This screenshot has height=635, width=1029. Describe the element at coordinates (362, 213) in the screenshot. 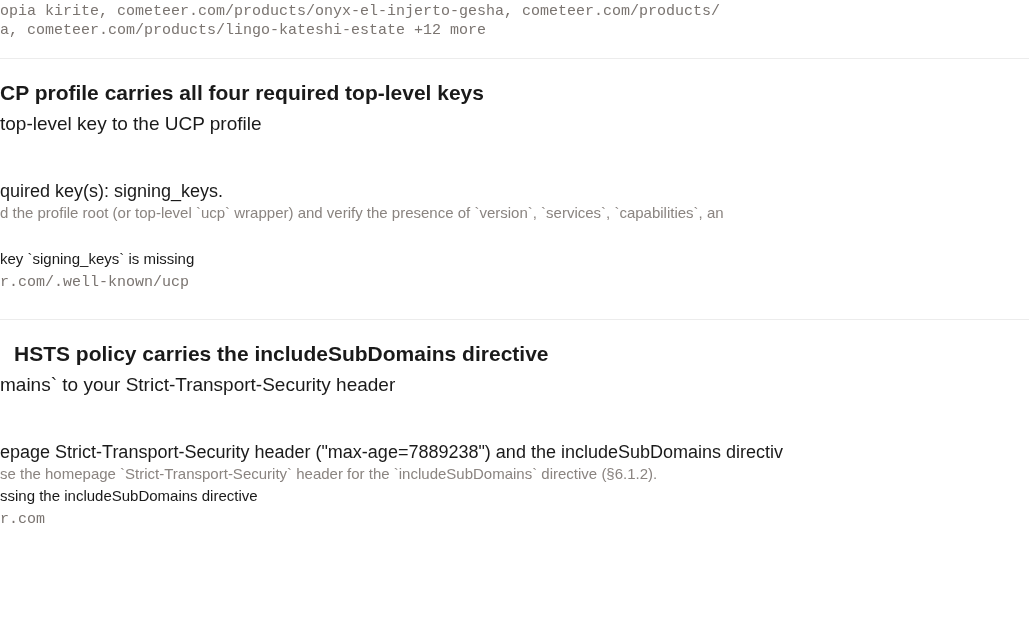

I see `method-text: d the profile root (or top-level `ucp` wrapper) and verify the presence of `version`, `services`, `capabilities`, an` at that location.